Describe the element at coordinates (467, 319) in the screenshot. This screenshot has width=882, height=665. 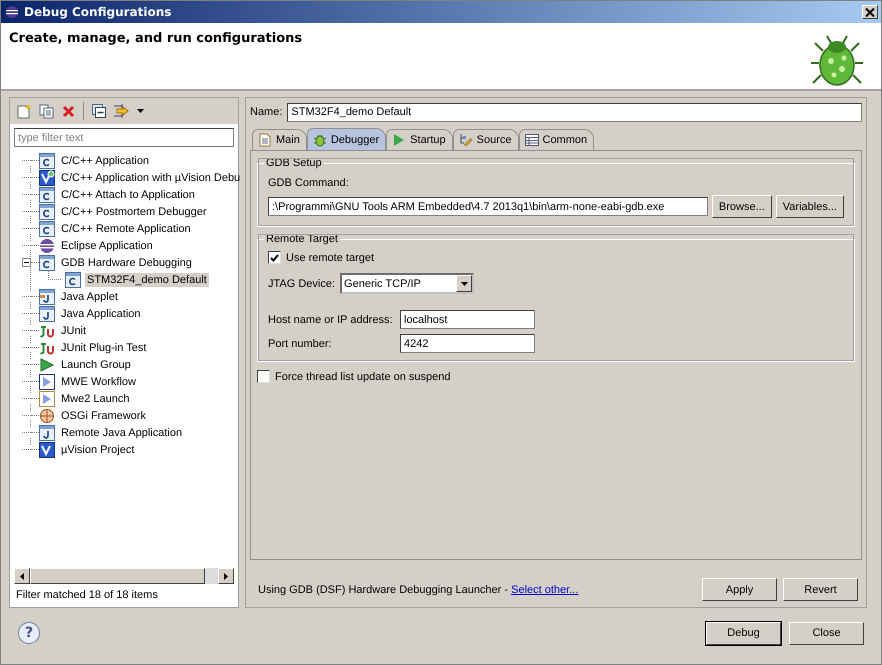
I see `host-field: localhost` at that location.